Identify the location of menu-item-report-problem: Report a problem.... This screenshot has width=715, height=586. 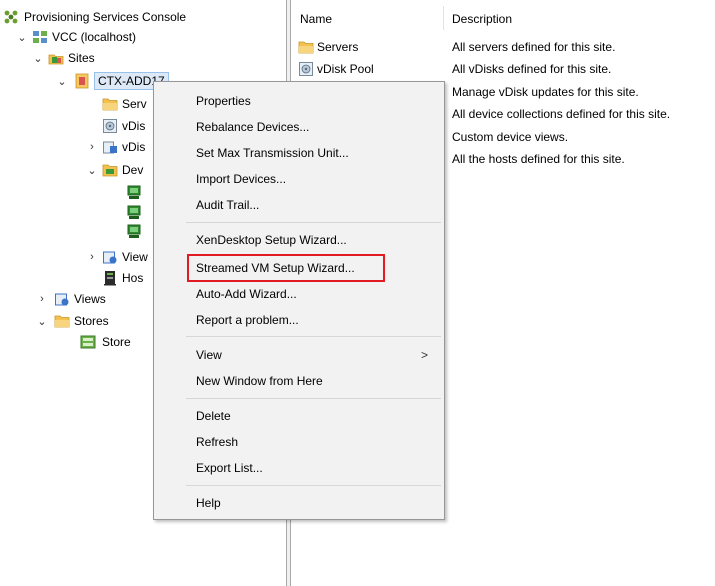
(247, 320).